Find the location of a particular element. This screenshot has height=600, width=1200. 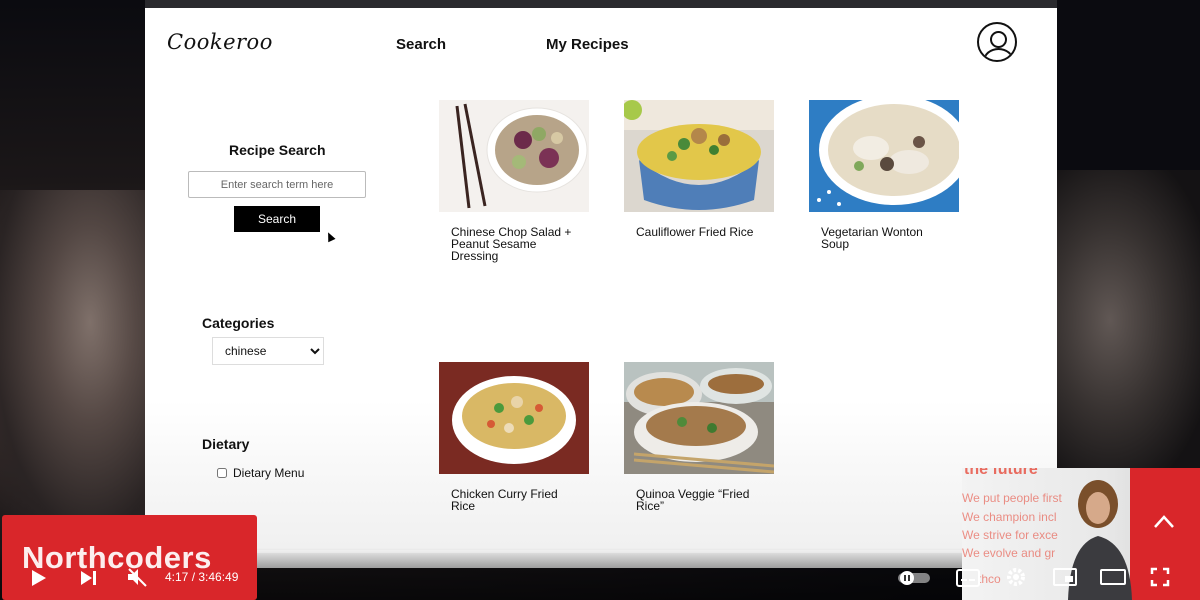

recipe-card: Vegetarian Wonton Soup is located at coordinates (884, 175).